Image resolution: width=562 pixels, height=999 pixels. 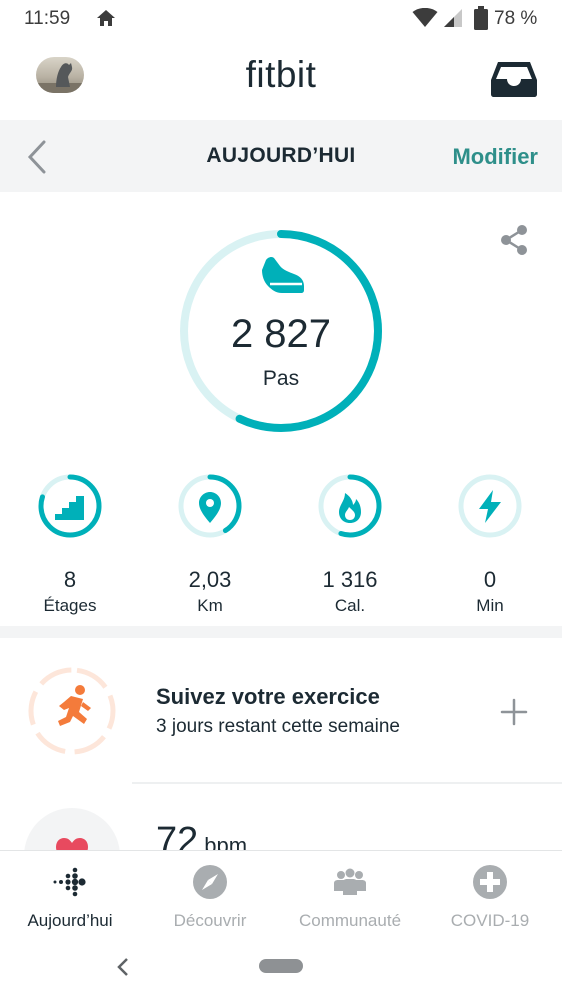 What do you see at coordinates (74, 705) in the screenshot?
I see `running-person-icon` at bounding box center [74, 705].